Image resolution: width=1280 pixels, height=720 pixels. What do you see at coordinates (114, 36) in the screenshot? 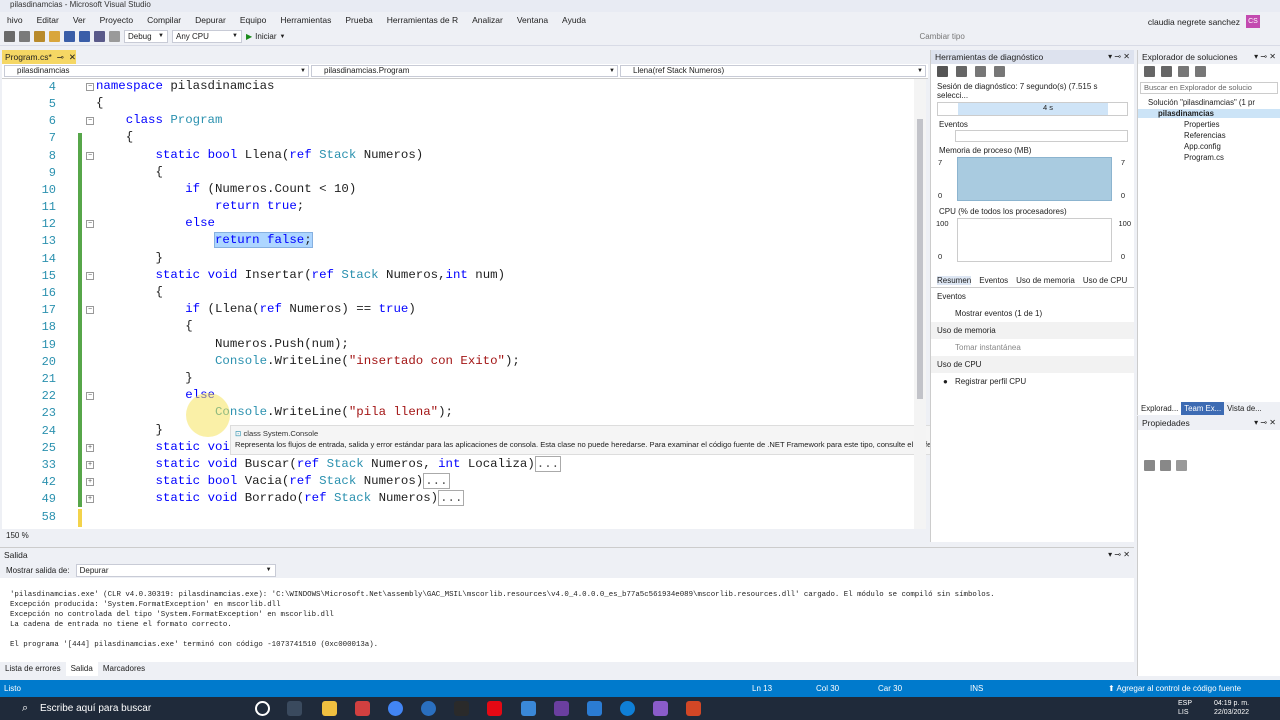
I see `redo-icon` at bounding box center [114, 36].